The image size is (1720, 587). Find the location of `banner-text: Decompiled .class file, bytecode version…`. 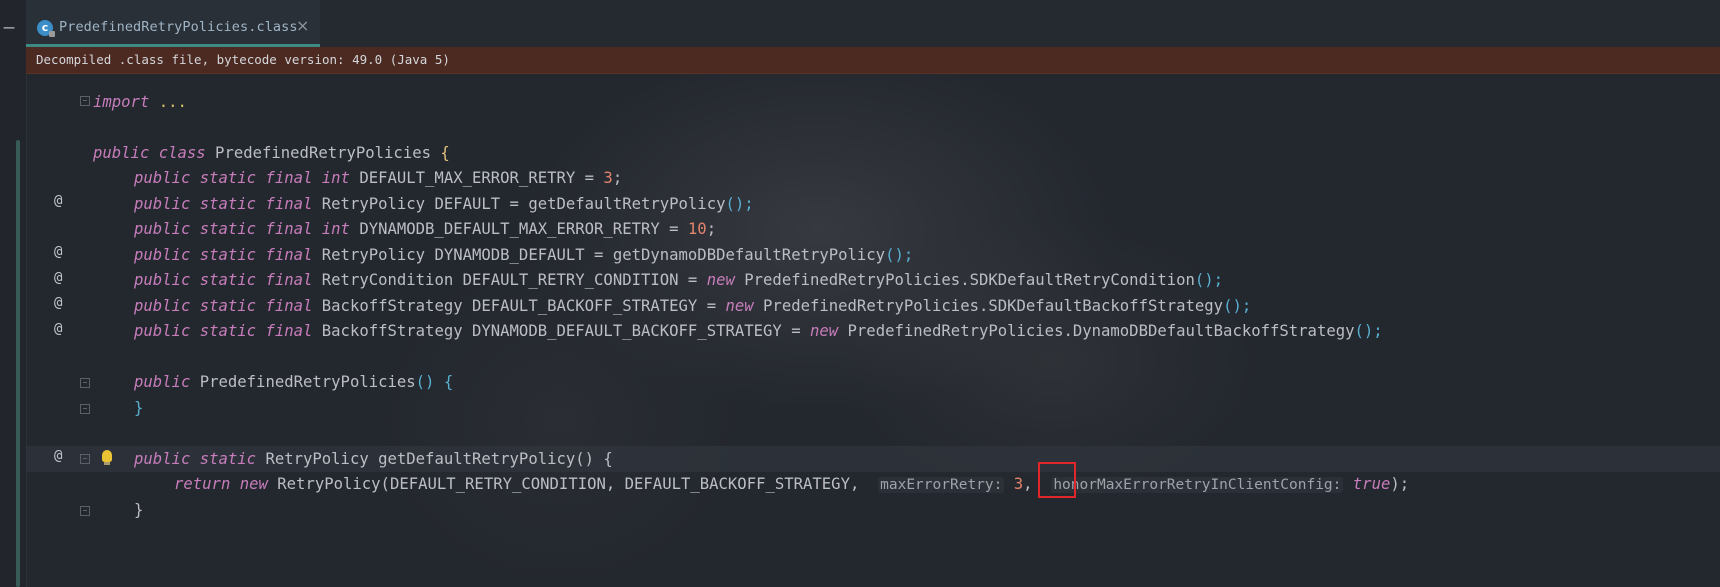

banner-text: Decompiled .class file, bytecode version… is located at coordinates (243, 59).